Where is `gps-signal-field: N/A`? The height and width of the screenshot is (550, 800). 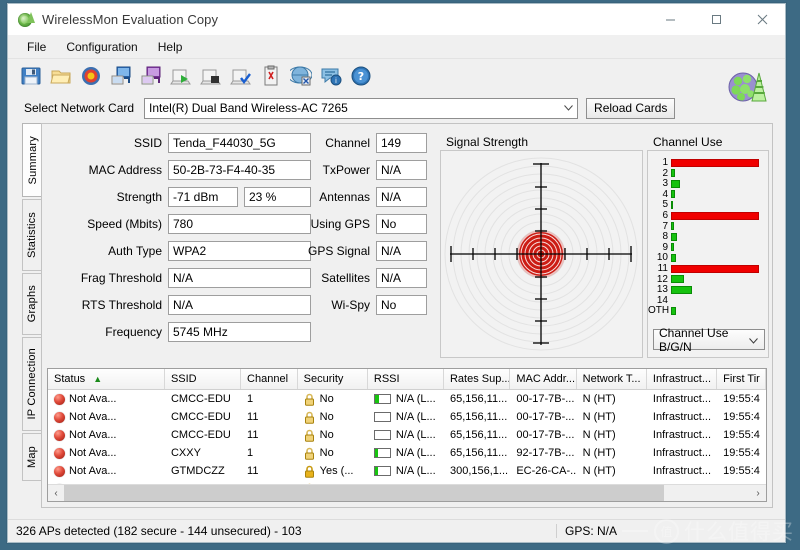 gps-signal-field: N/A is located at coordinates (401, 251).